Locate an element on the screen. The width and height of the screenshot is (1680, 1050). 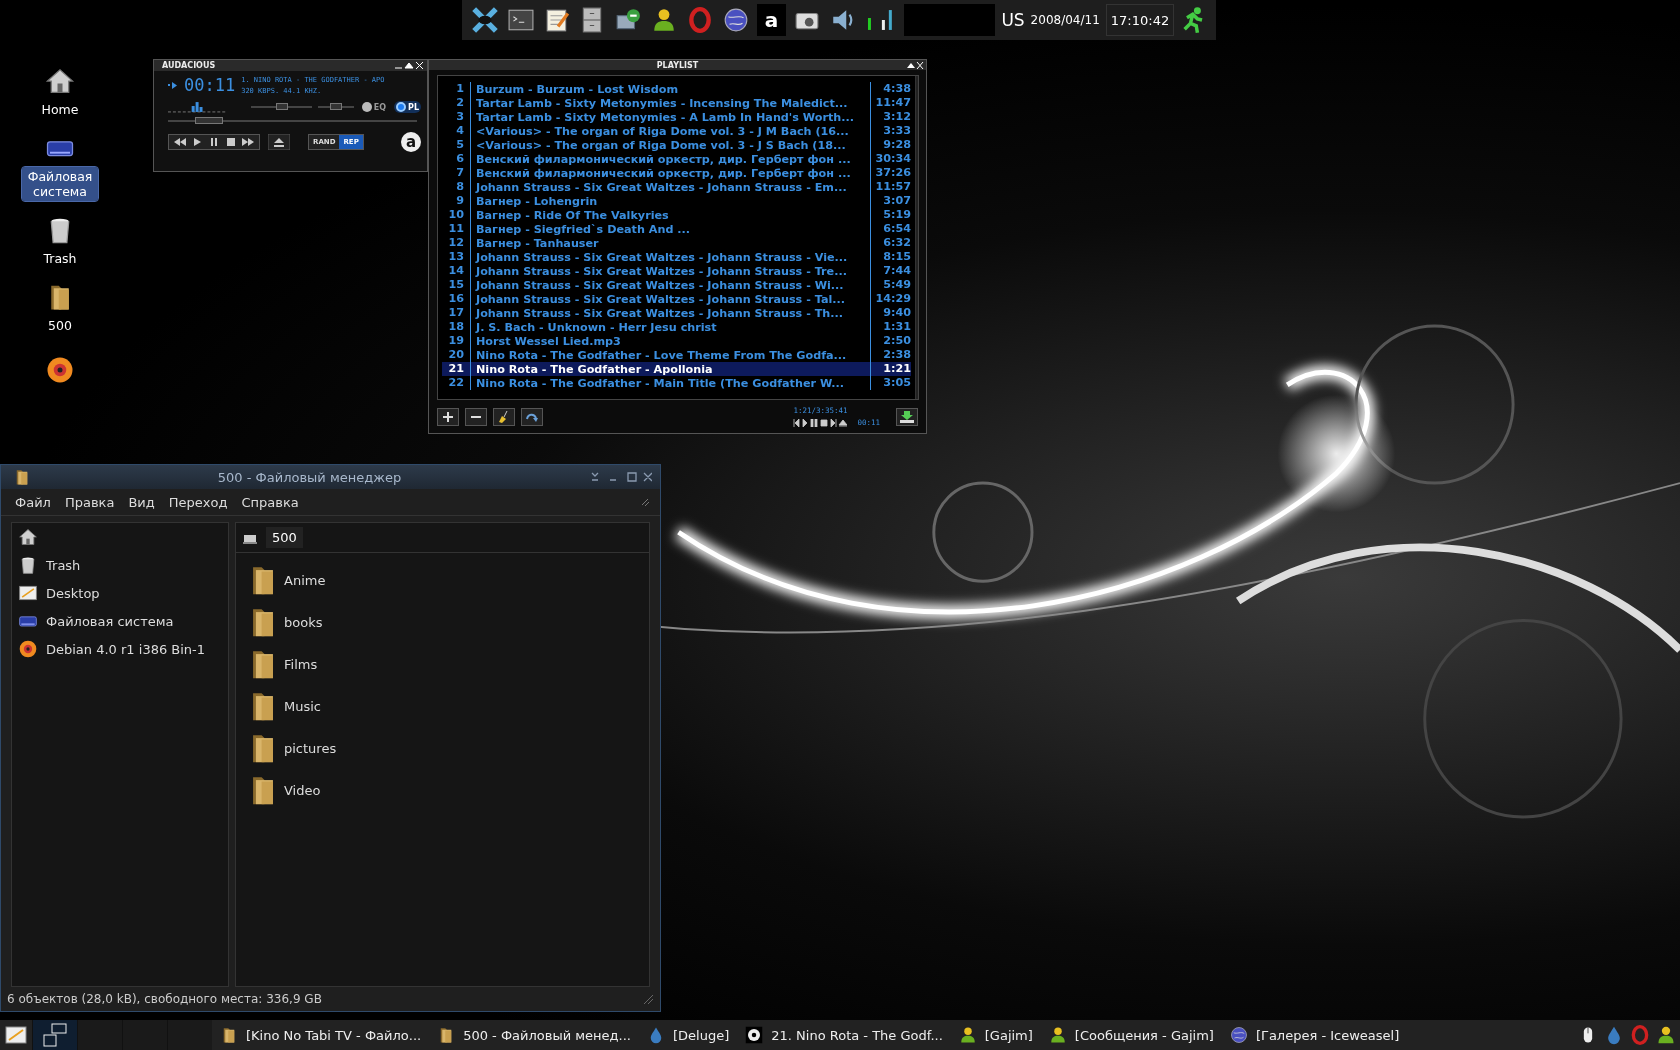
mini-controls-icon is located at coordinates (820, 422).